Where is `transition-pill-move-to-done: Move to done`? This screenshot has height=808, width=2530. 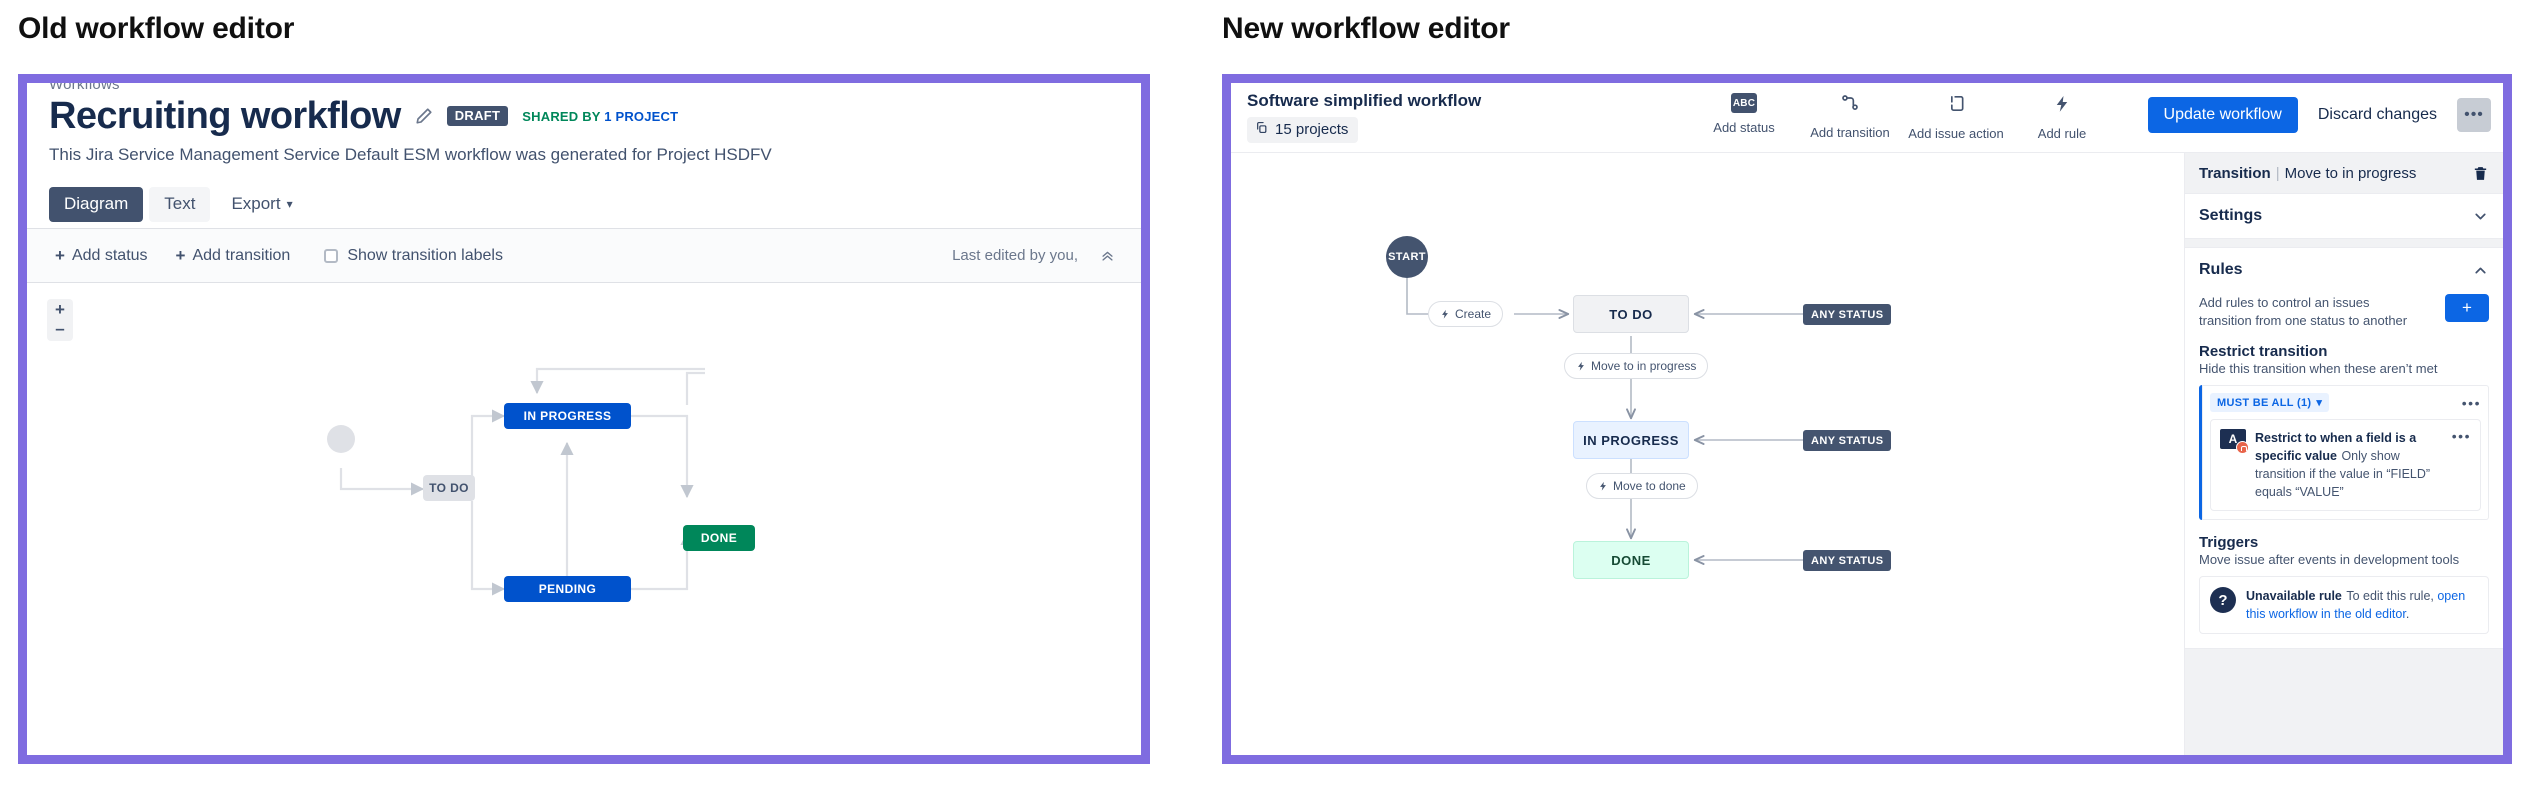 transition-pill-move-to-done: Move to done is located at coordinates (1642, 486).